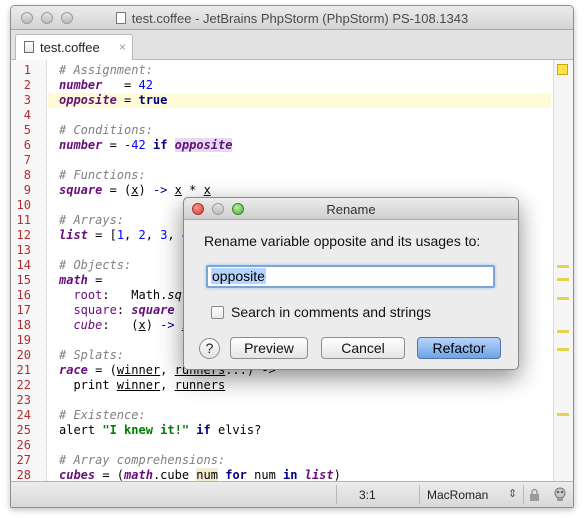  What do you see at coordinates (27, 115) in the screenshot?
I see `line-number: 4` at bounding box center [27, 115].